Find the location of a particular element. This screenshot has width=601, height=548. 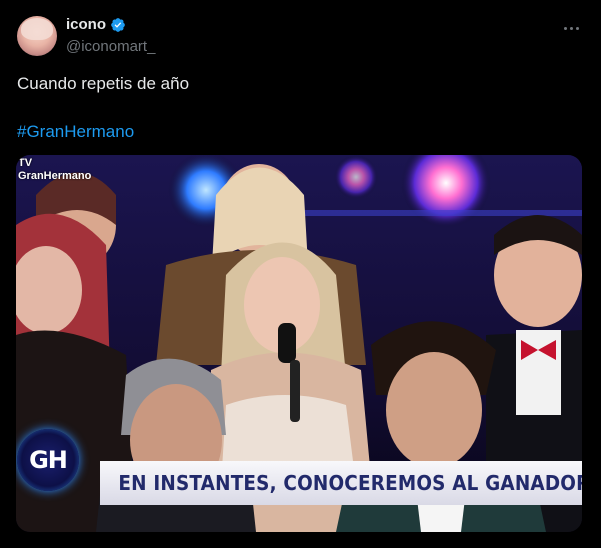

channel-watermark-line1: TV is located at coordinates (25, 163).